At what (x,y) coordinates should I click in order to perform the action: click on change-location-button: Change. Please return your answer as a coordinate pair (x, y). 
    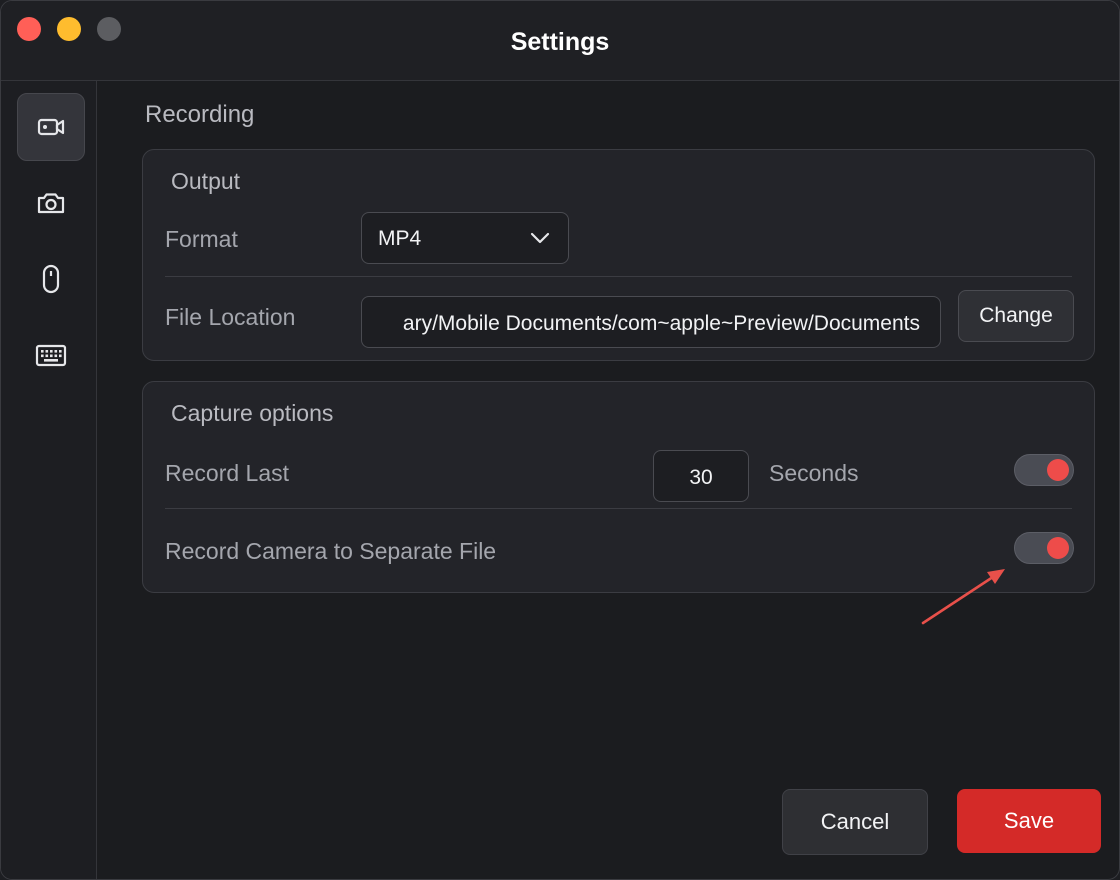
    Looking at the image, I should click on (1016, 316).